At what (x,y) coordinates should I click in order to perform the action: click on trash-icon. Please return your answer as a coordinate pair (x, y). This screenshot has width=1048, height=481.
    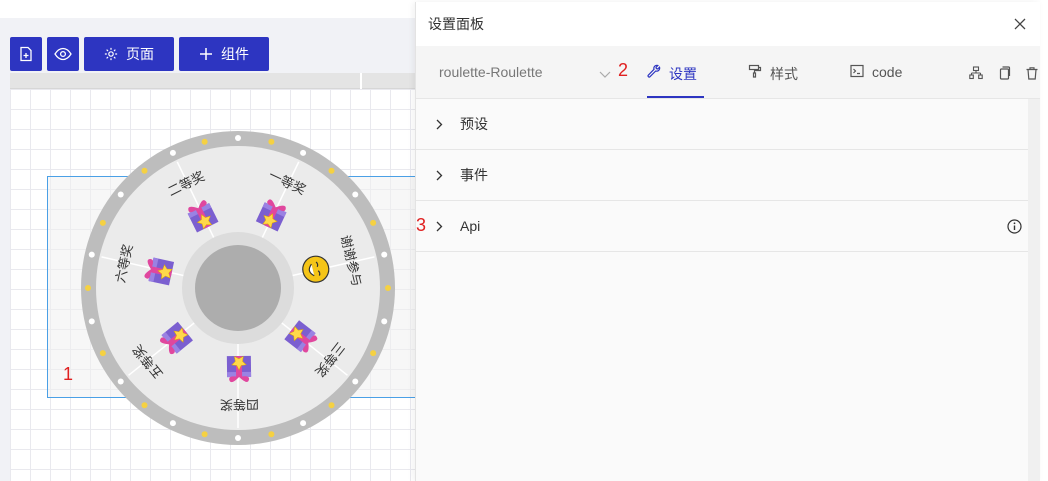
    Looking at the image, I should click on (1032, 73).